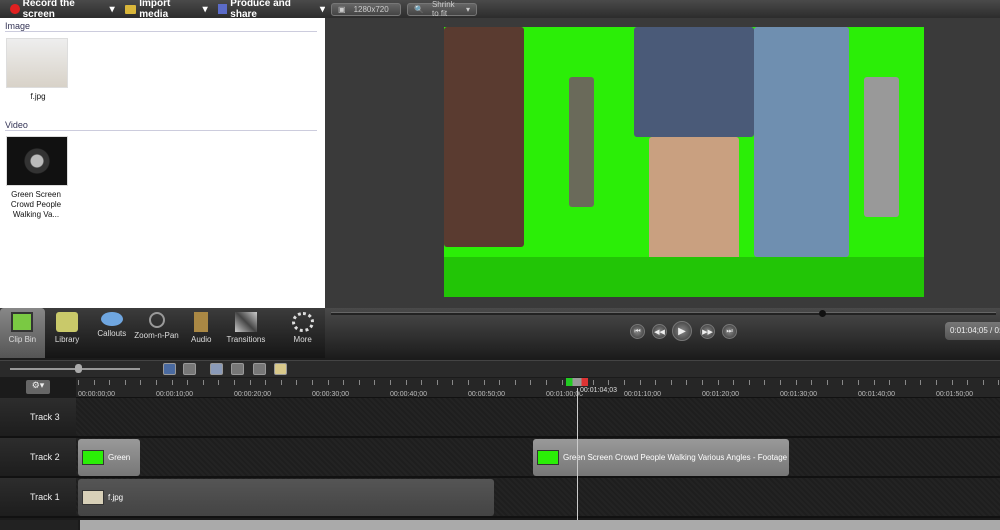 This screenshot has height=530, width=1000. Describe the element at coordinates (419, 9) in the screenshot. I see `search-icon: 🔍` at that location.